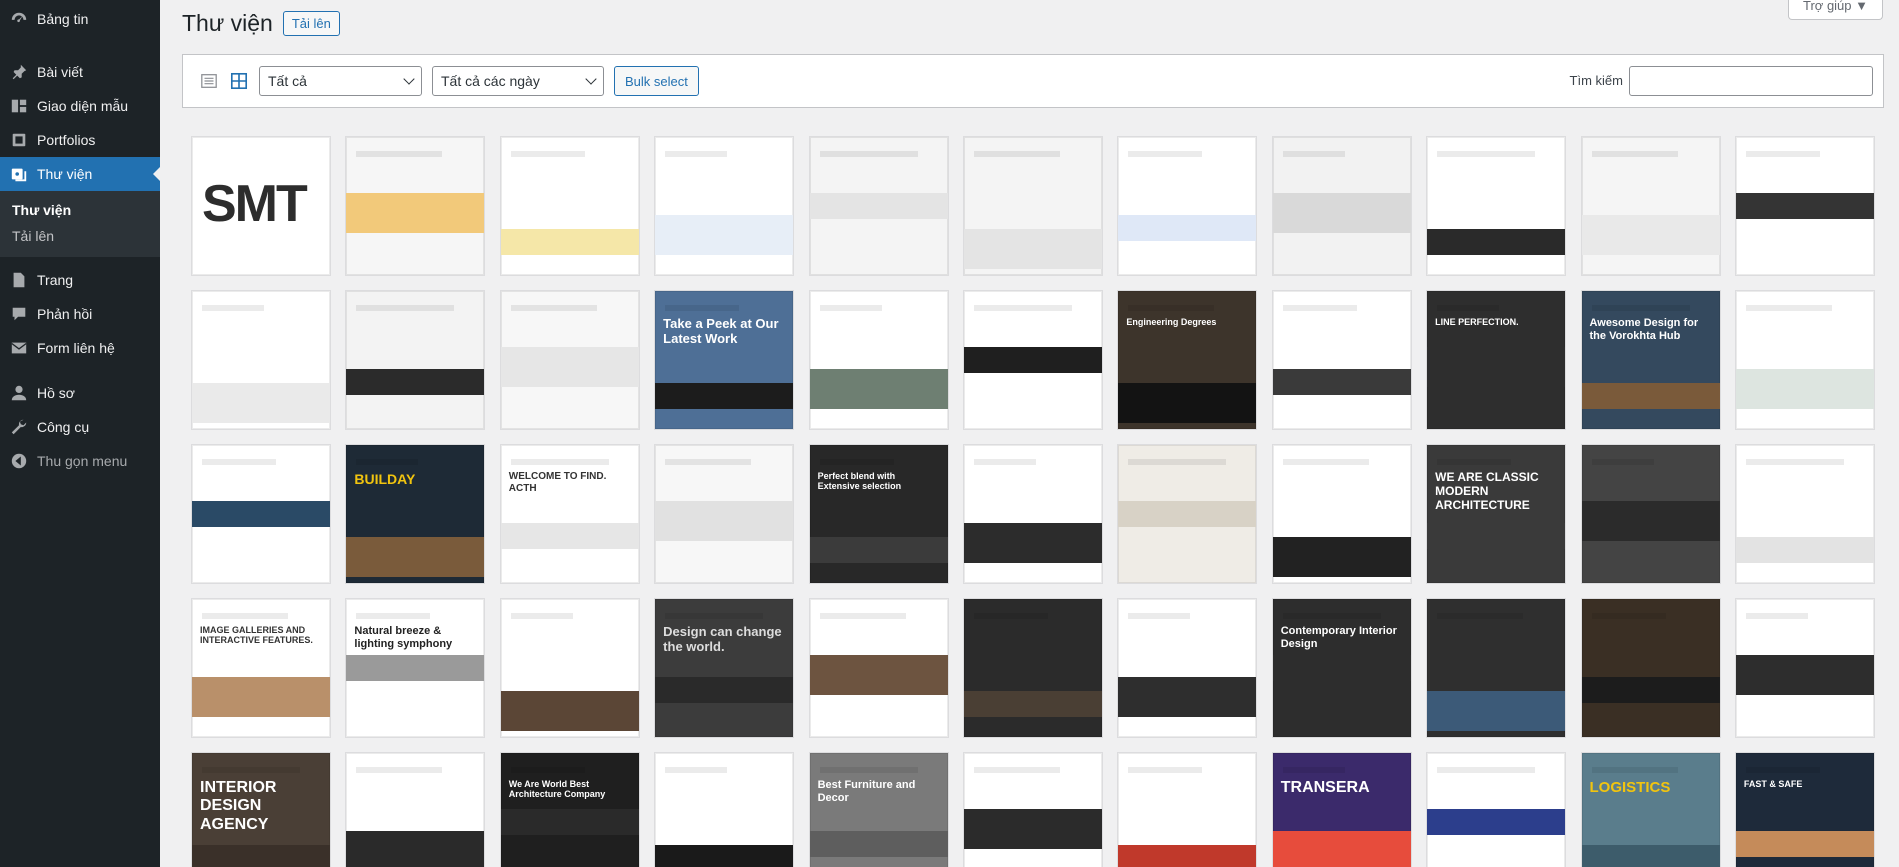 Image resolution: width=1899 pixels, height=867 pixels. I want to click on thumbnail-text: LOGISTICS, so click(1630, 787).